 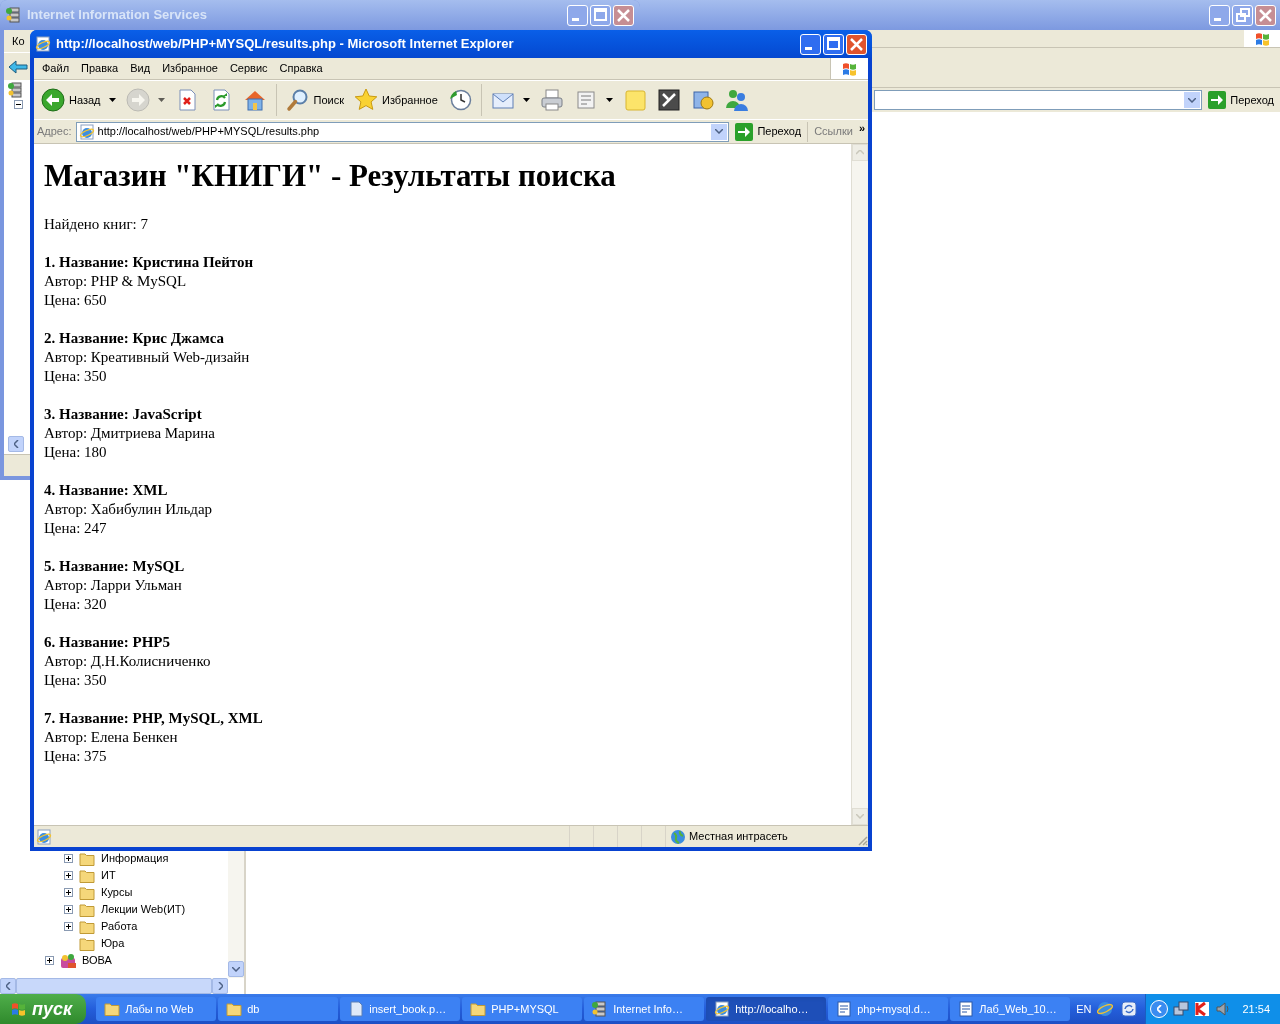 I want to click on book-price: Цена: 375, so click(x=76, y=756).